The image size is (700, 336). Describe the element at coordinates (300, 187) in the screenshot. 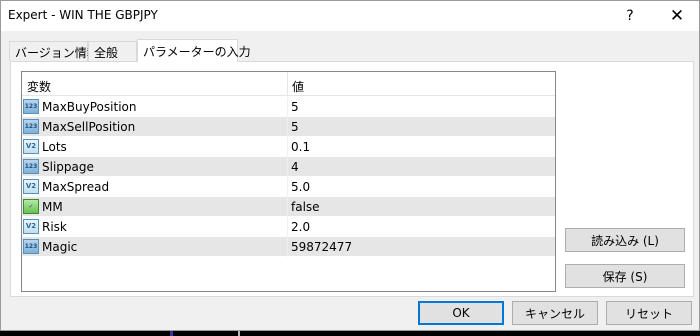

I see `parameter-value: 5.0` at that location.